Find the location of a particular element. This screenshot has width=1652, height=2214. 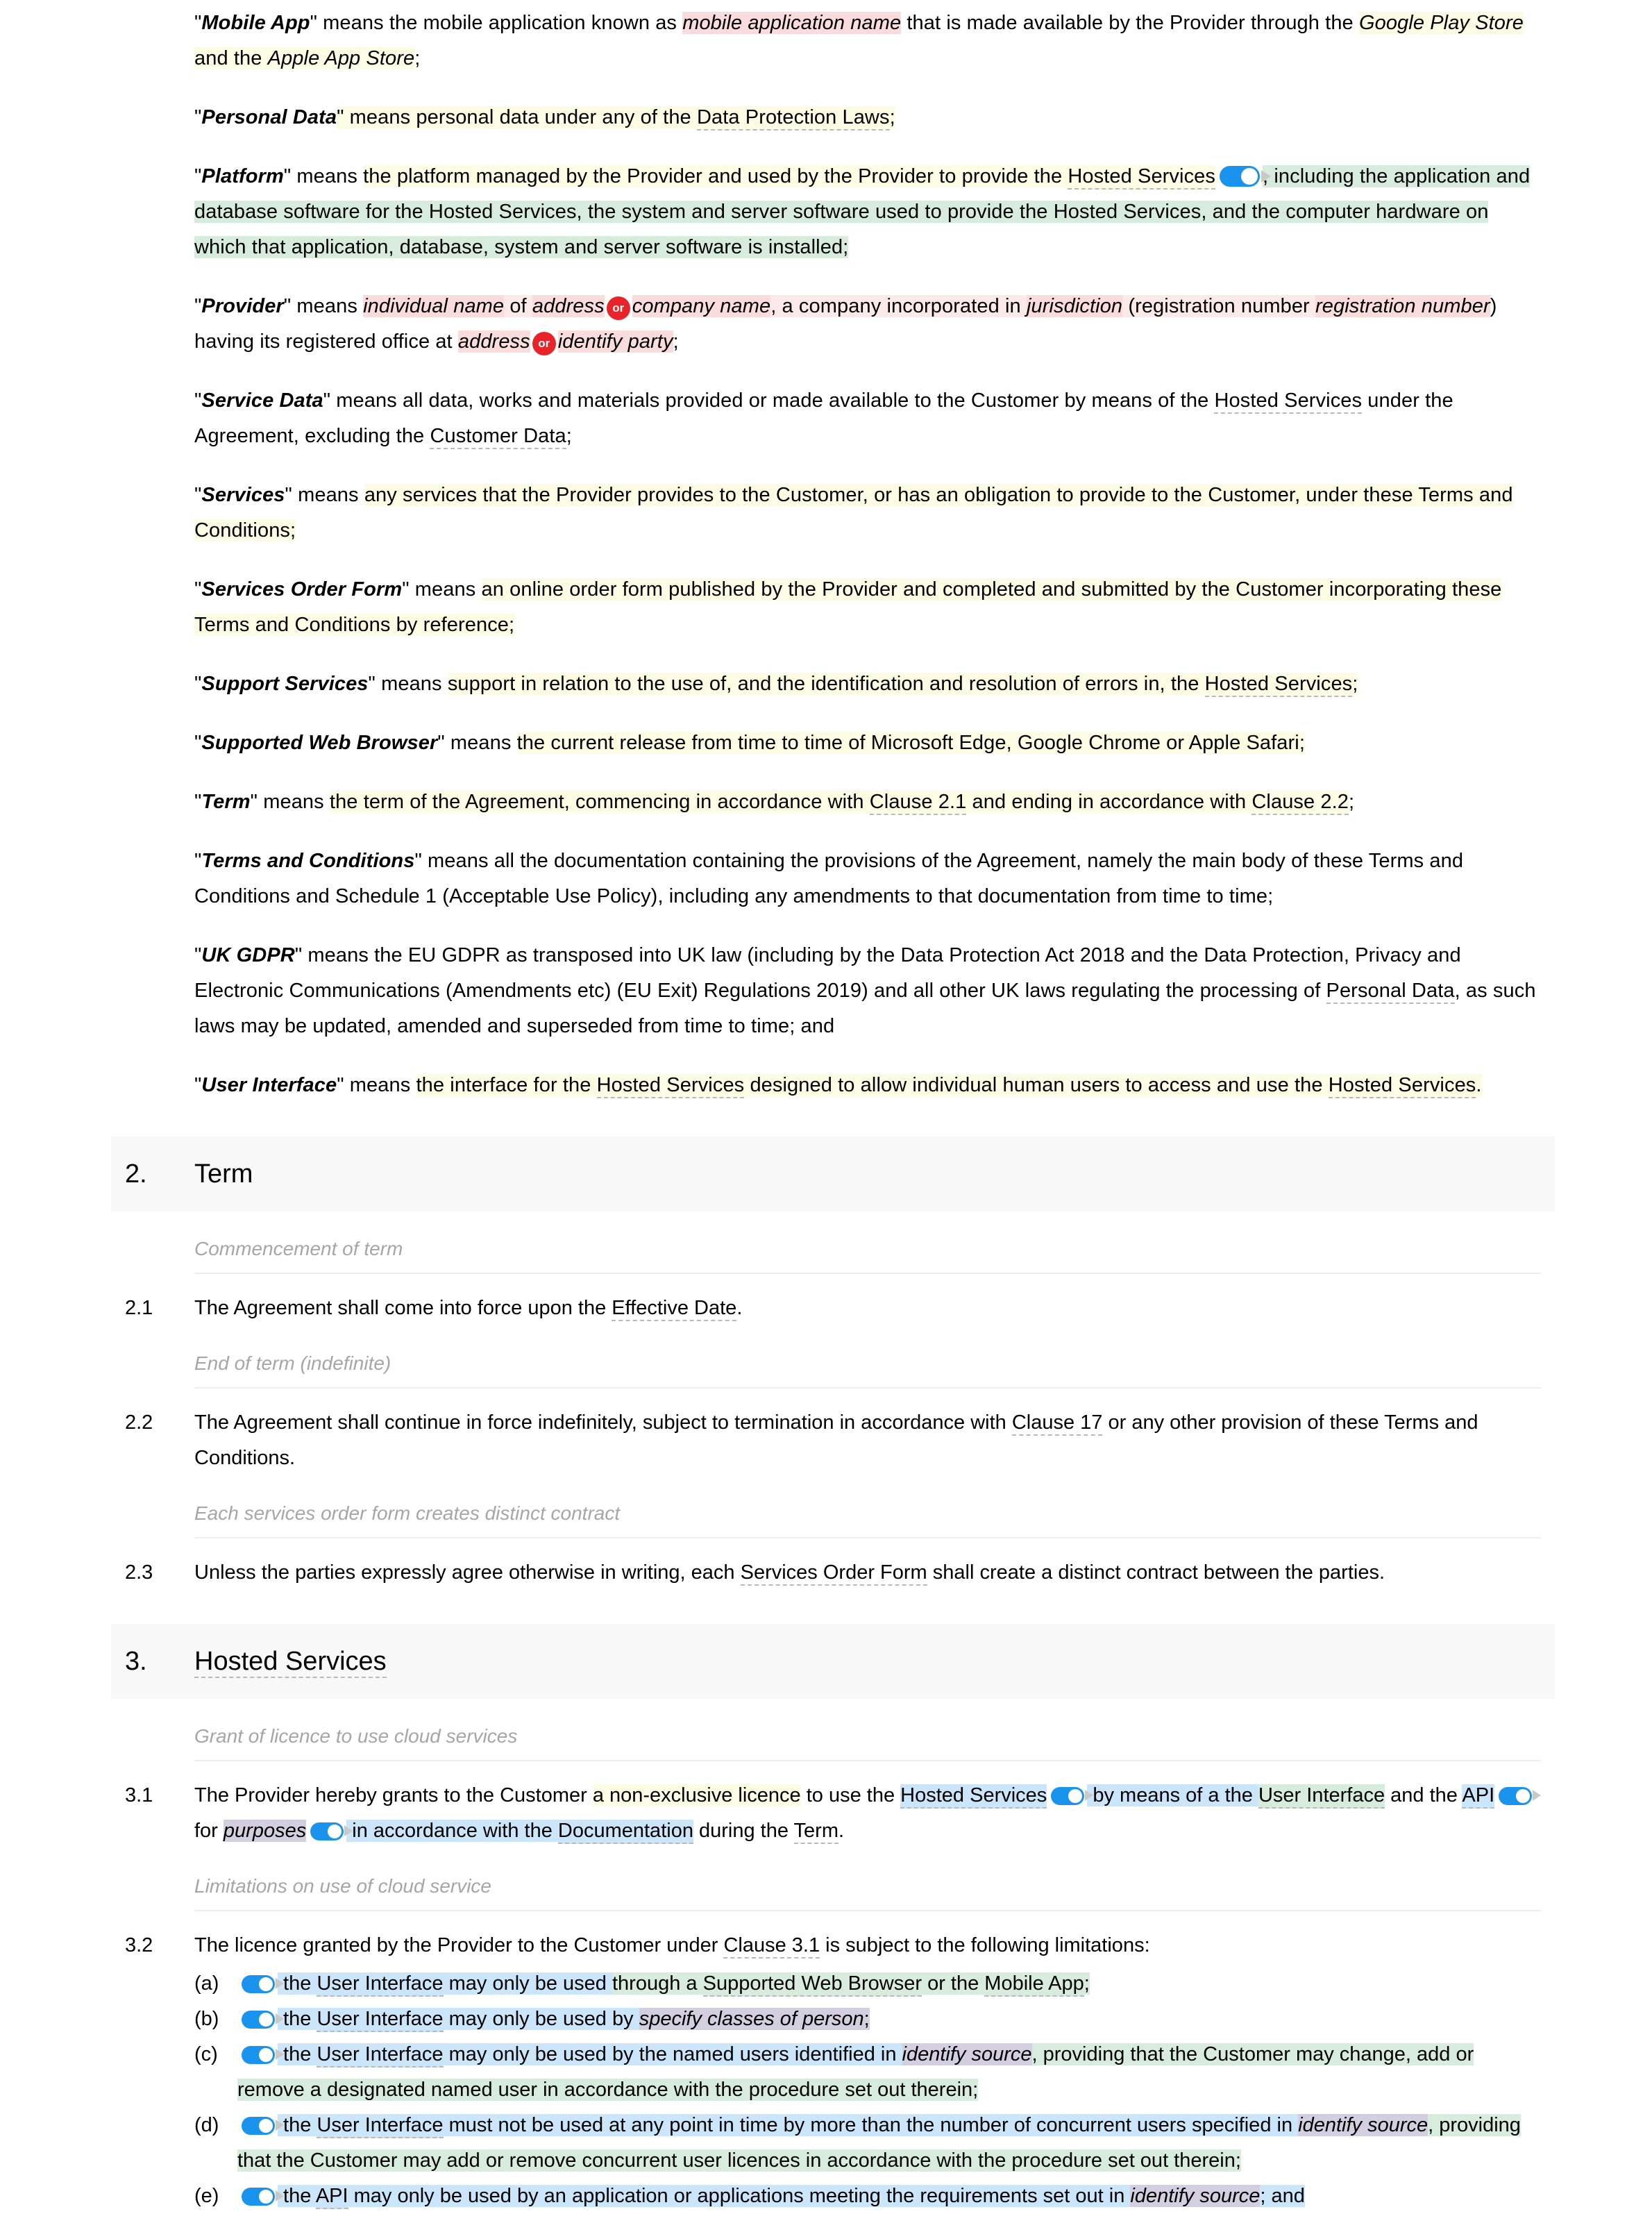

clause-number: 3.1 is located at coordinates (139, 1795).